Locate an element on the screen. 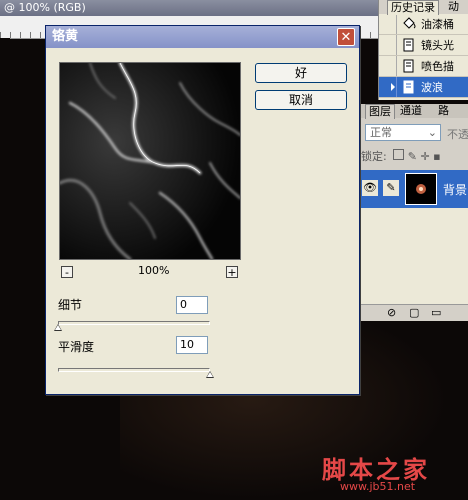 The width and height of the screenshot is (468, 500). tab-history: 历史记录 is located at coordinates (413, 7).